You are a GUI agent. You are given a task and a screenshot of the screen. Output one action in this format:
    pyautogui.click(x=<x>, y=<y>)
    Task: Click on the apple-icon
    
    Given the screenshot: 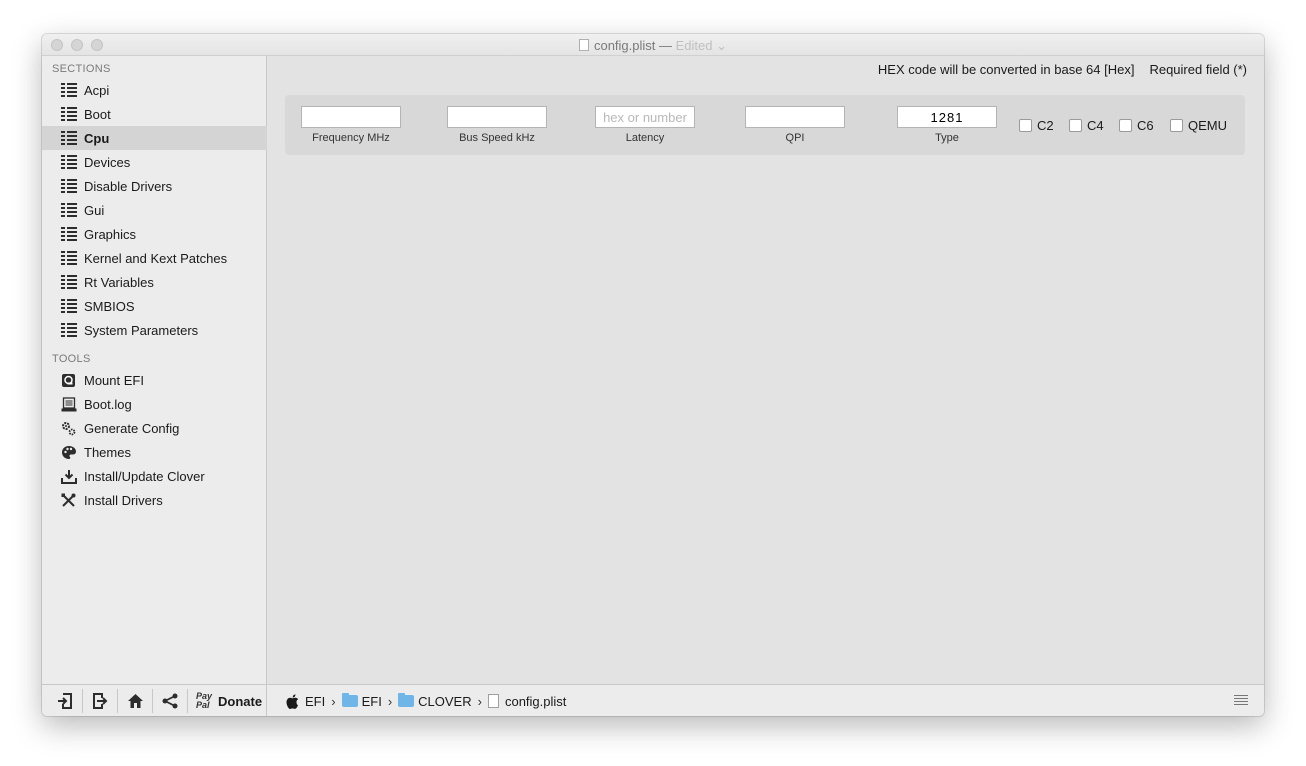 What is the action you would take?
    pyautogui.click(x=292, y=701)
    